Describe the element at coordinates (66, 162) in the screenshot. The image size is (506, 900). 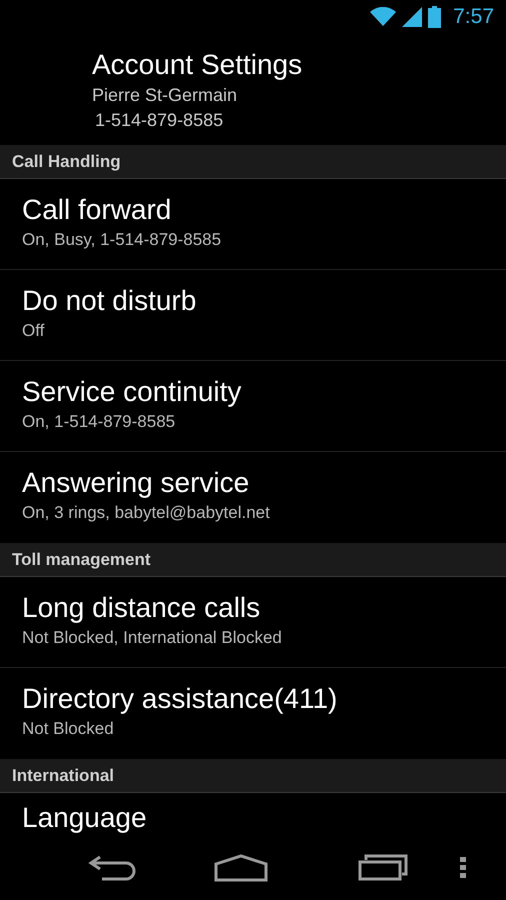
I see `section-title: Call Handling` at that location.